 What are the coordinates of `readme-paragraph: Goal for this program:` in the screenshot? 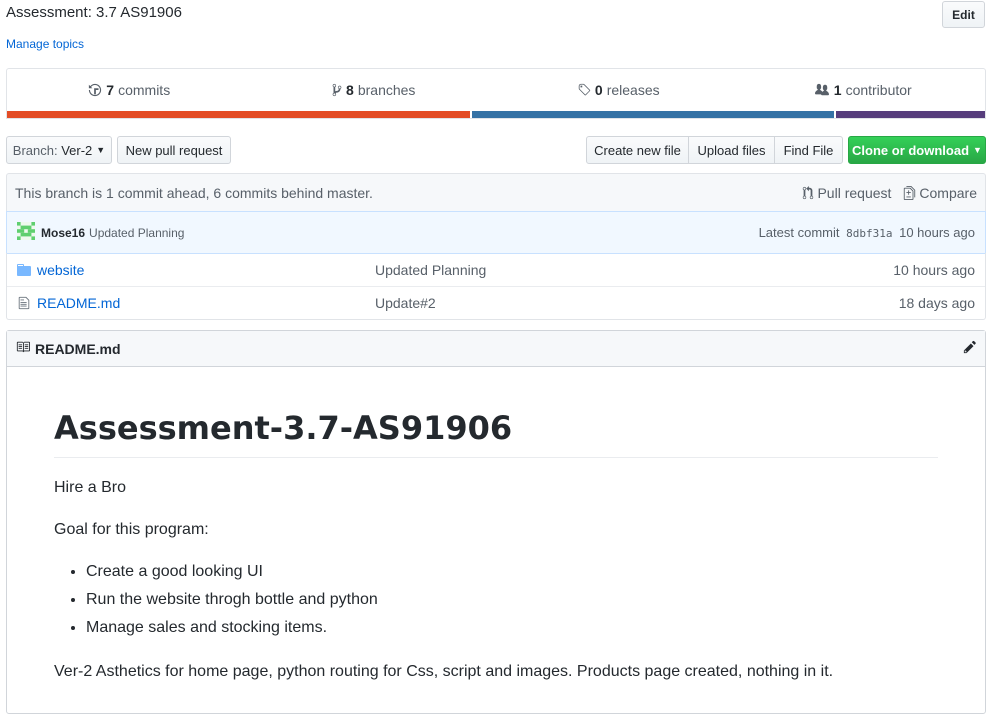 It's located at (131, 529).